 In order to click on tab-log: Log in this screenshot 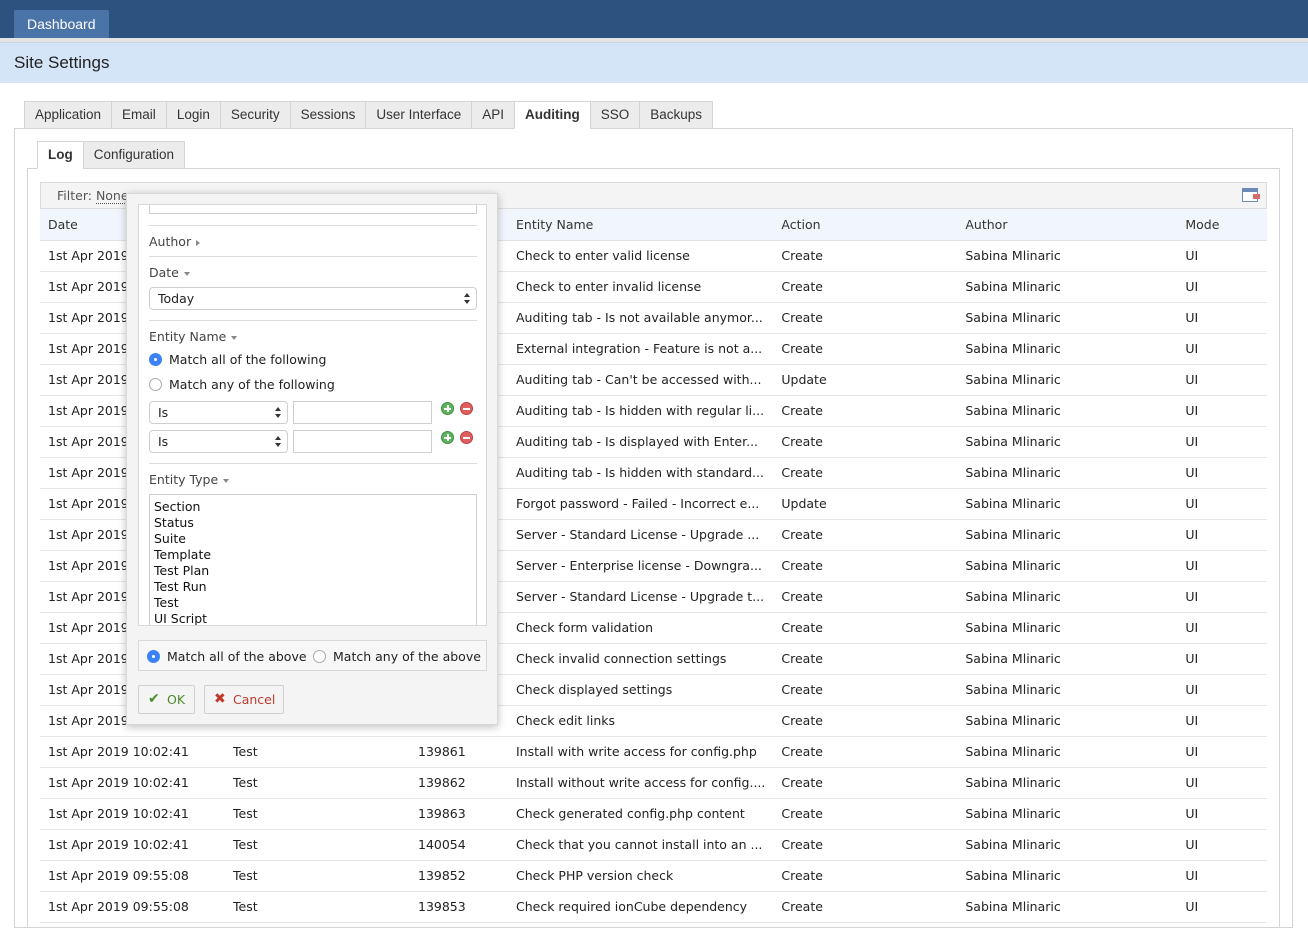, I will do `click(60, 155)`.